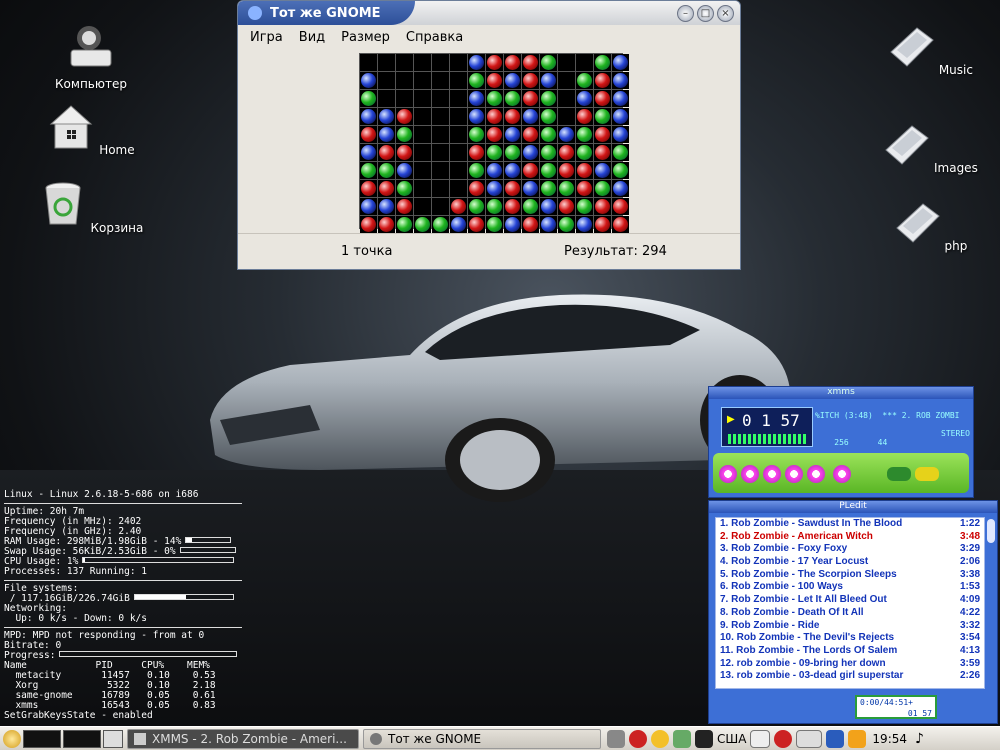 This screenshot has height=750, width=1000. Describe the element at coordinates (850, 575) in the screenshot. I see `playlist-item: 5. Rob Zombie - The Scorpion Sleeps 3:38` at that location.